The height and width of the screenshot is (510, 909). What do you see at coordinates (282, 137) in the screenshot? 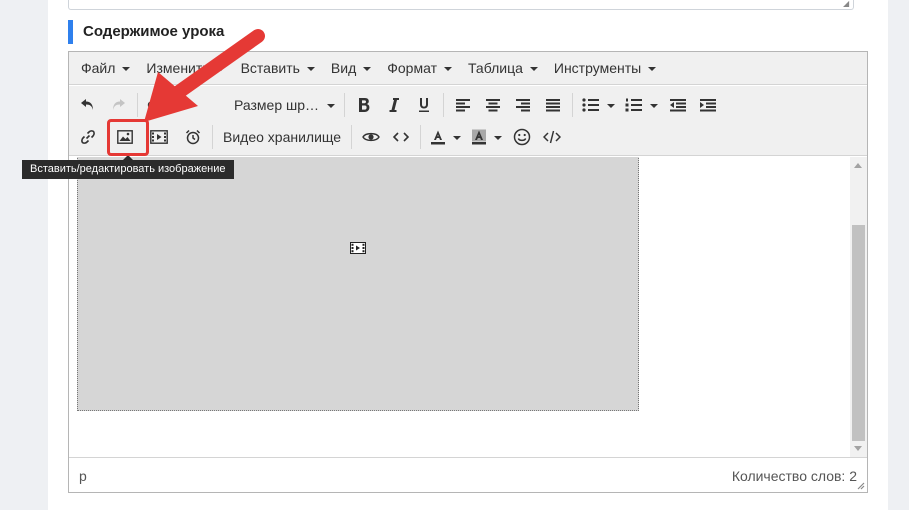
I see `video-storage-label: Видео хранилище` at bounding box center [282, 137].